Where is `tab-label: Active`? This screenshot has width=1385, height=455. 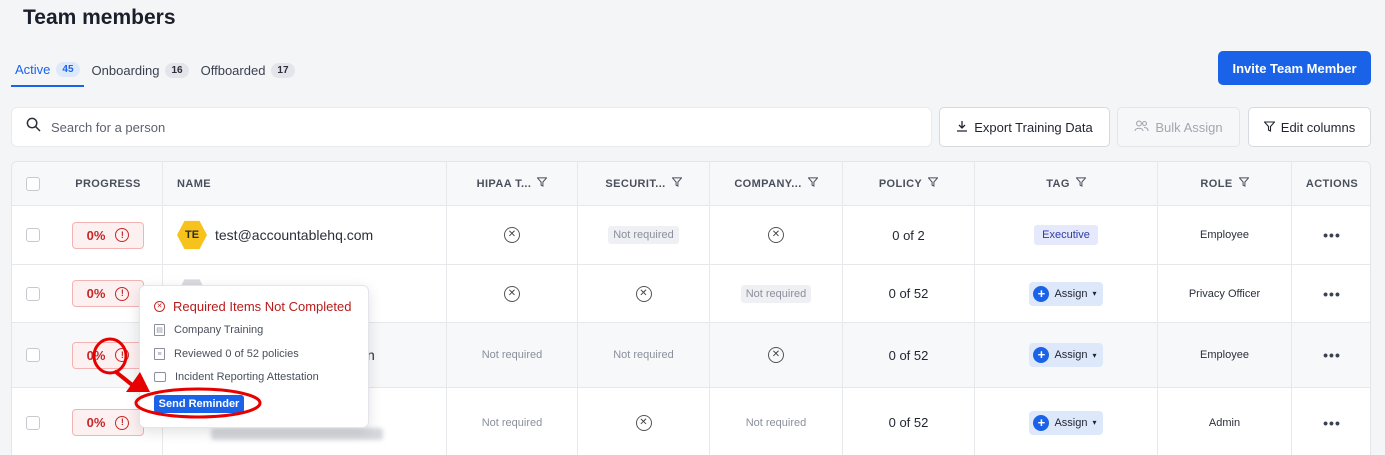
tab-label: Active is located at coordinates (33, 69).